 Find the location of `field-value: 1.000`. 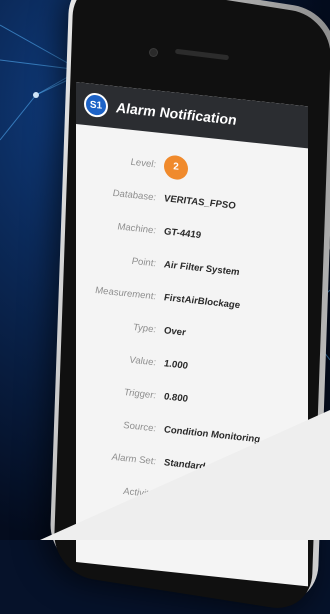

field-value: 1.000 is located at coordinates (176, 365).